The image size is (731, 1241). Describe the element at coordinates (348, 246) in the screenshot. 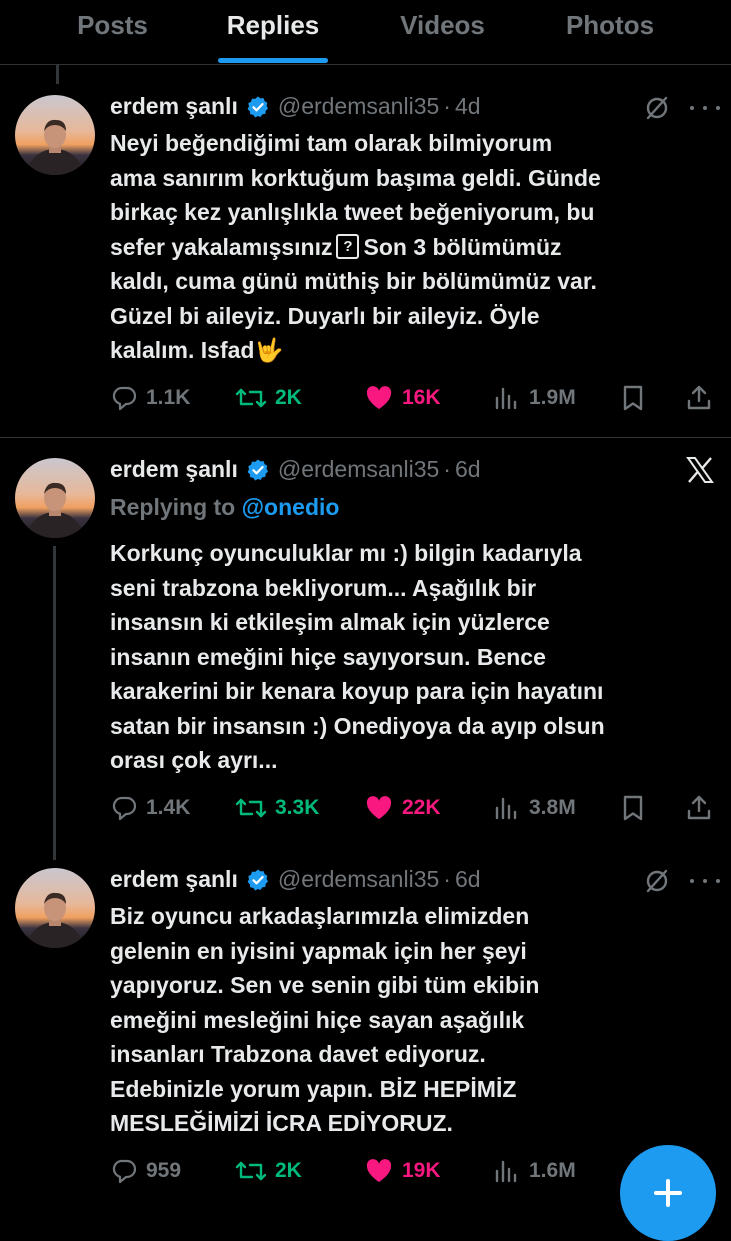

I see `unsupported-glyph: ?` at that location.